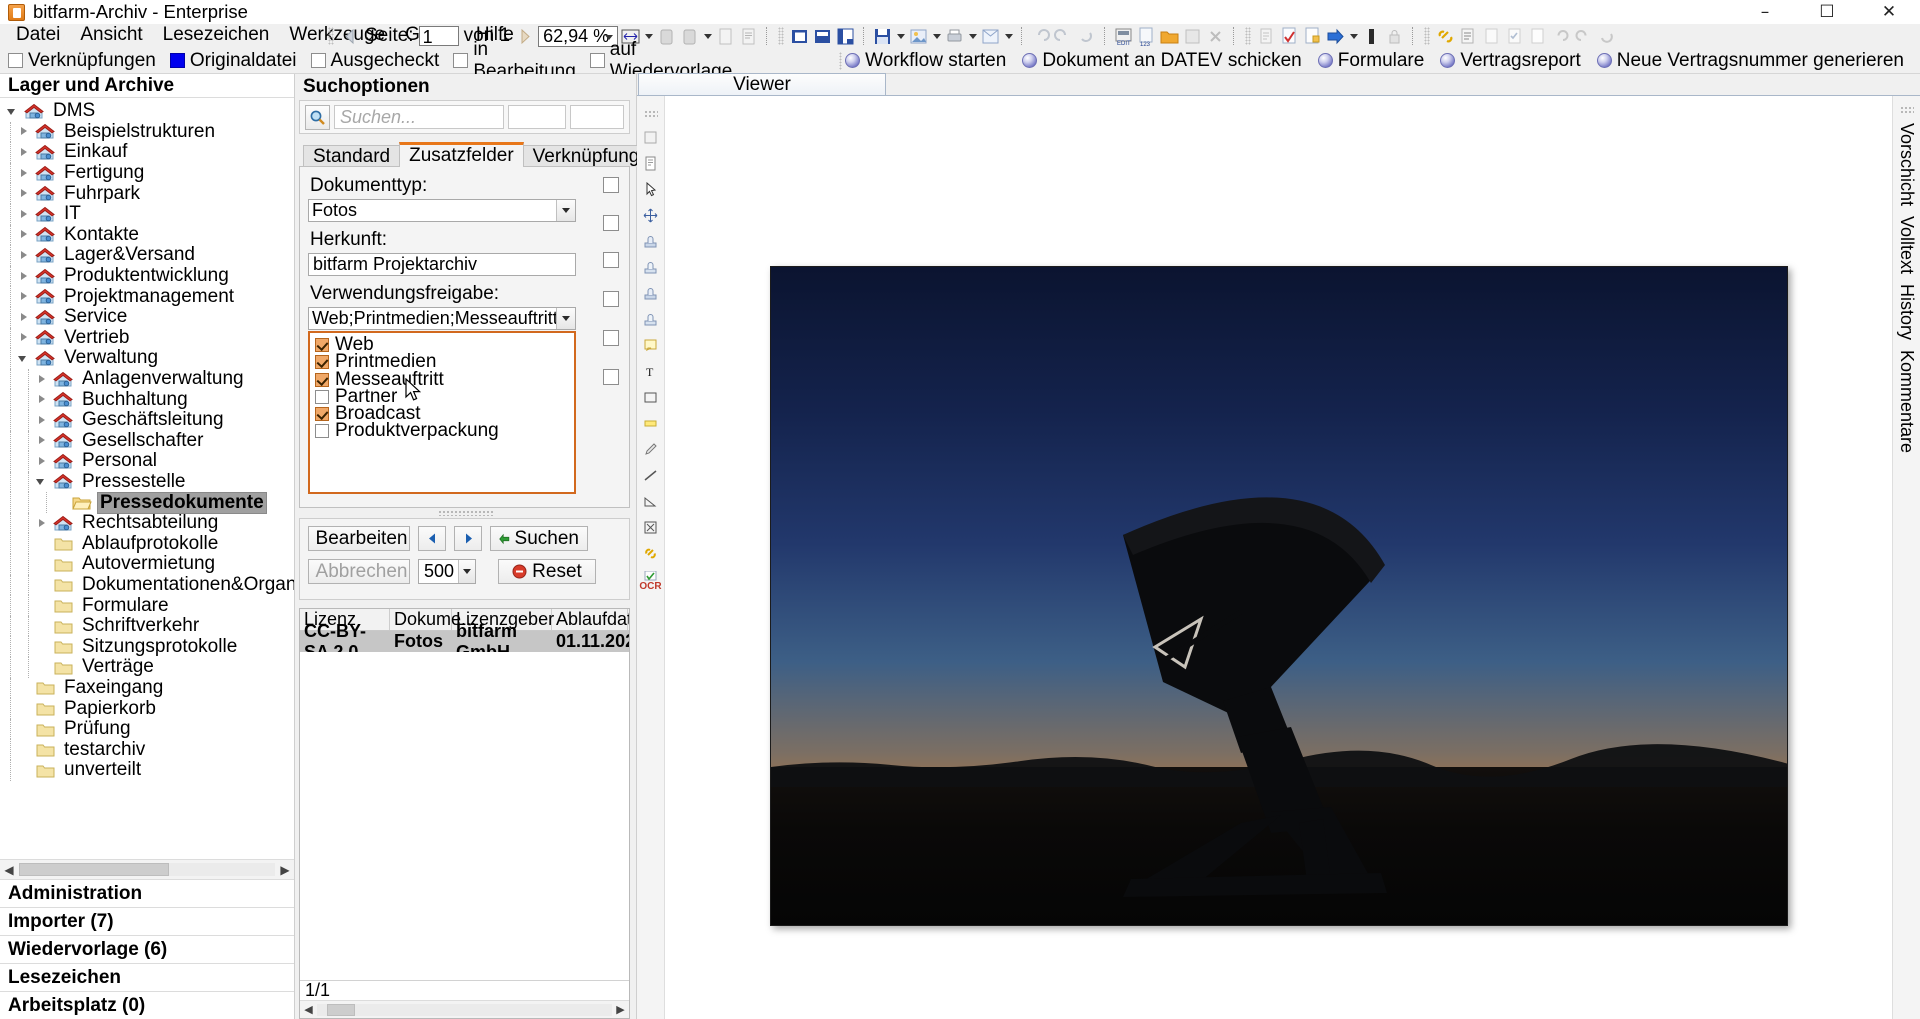 This screenshot has width=1920, height=1019. Describe the element at coordinates (650, 581) in the screenshot. I see `ocr-icon: OCR` at that location.